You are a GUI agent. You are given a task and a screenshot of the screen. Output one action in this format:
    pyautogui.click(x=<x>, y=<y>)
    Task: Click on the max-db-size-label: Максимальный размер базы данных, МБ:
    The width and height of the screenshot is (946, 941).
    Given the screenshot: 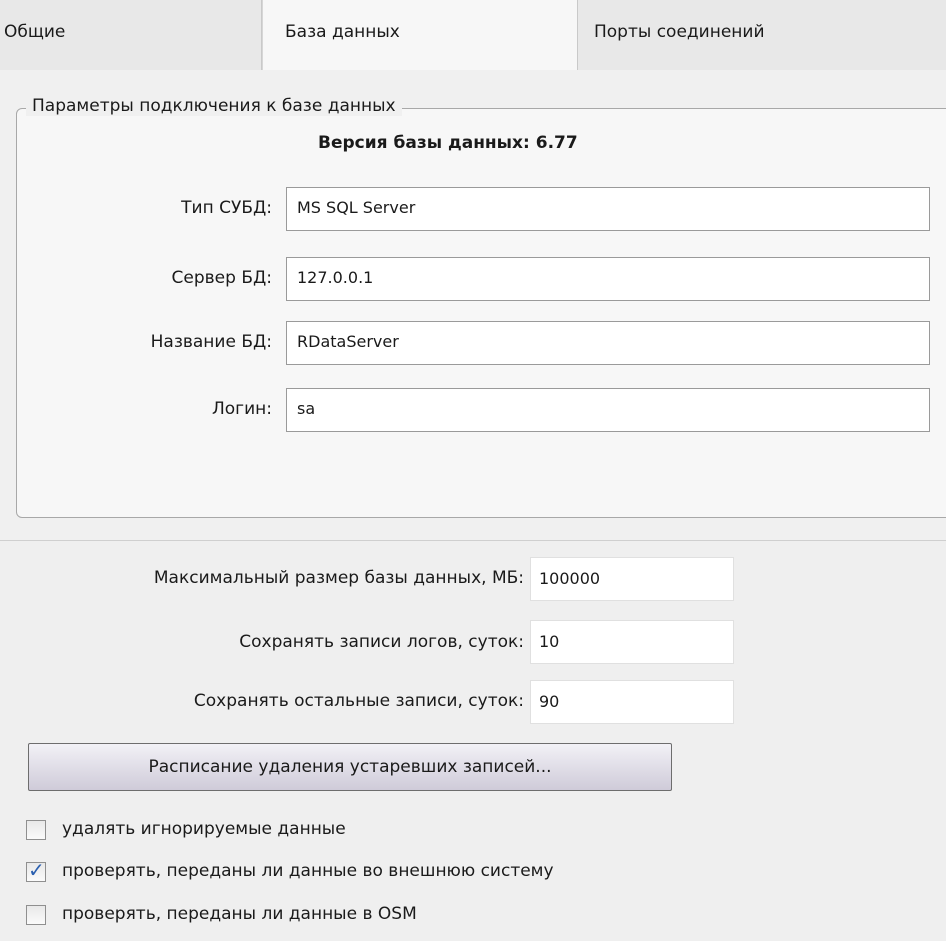 What is the action you would take?
    pyautogui.click(x=338, y=578)
    